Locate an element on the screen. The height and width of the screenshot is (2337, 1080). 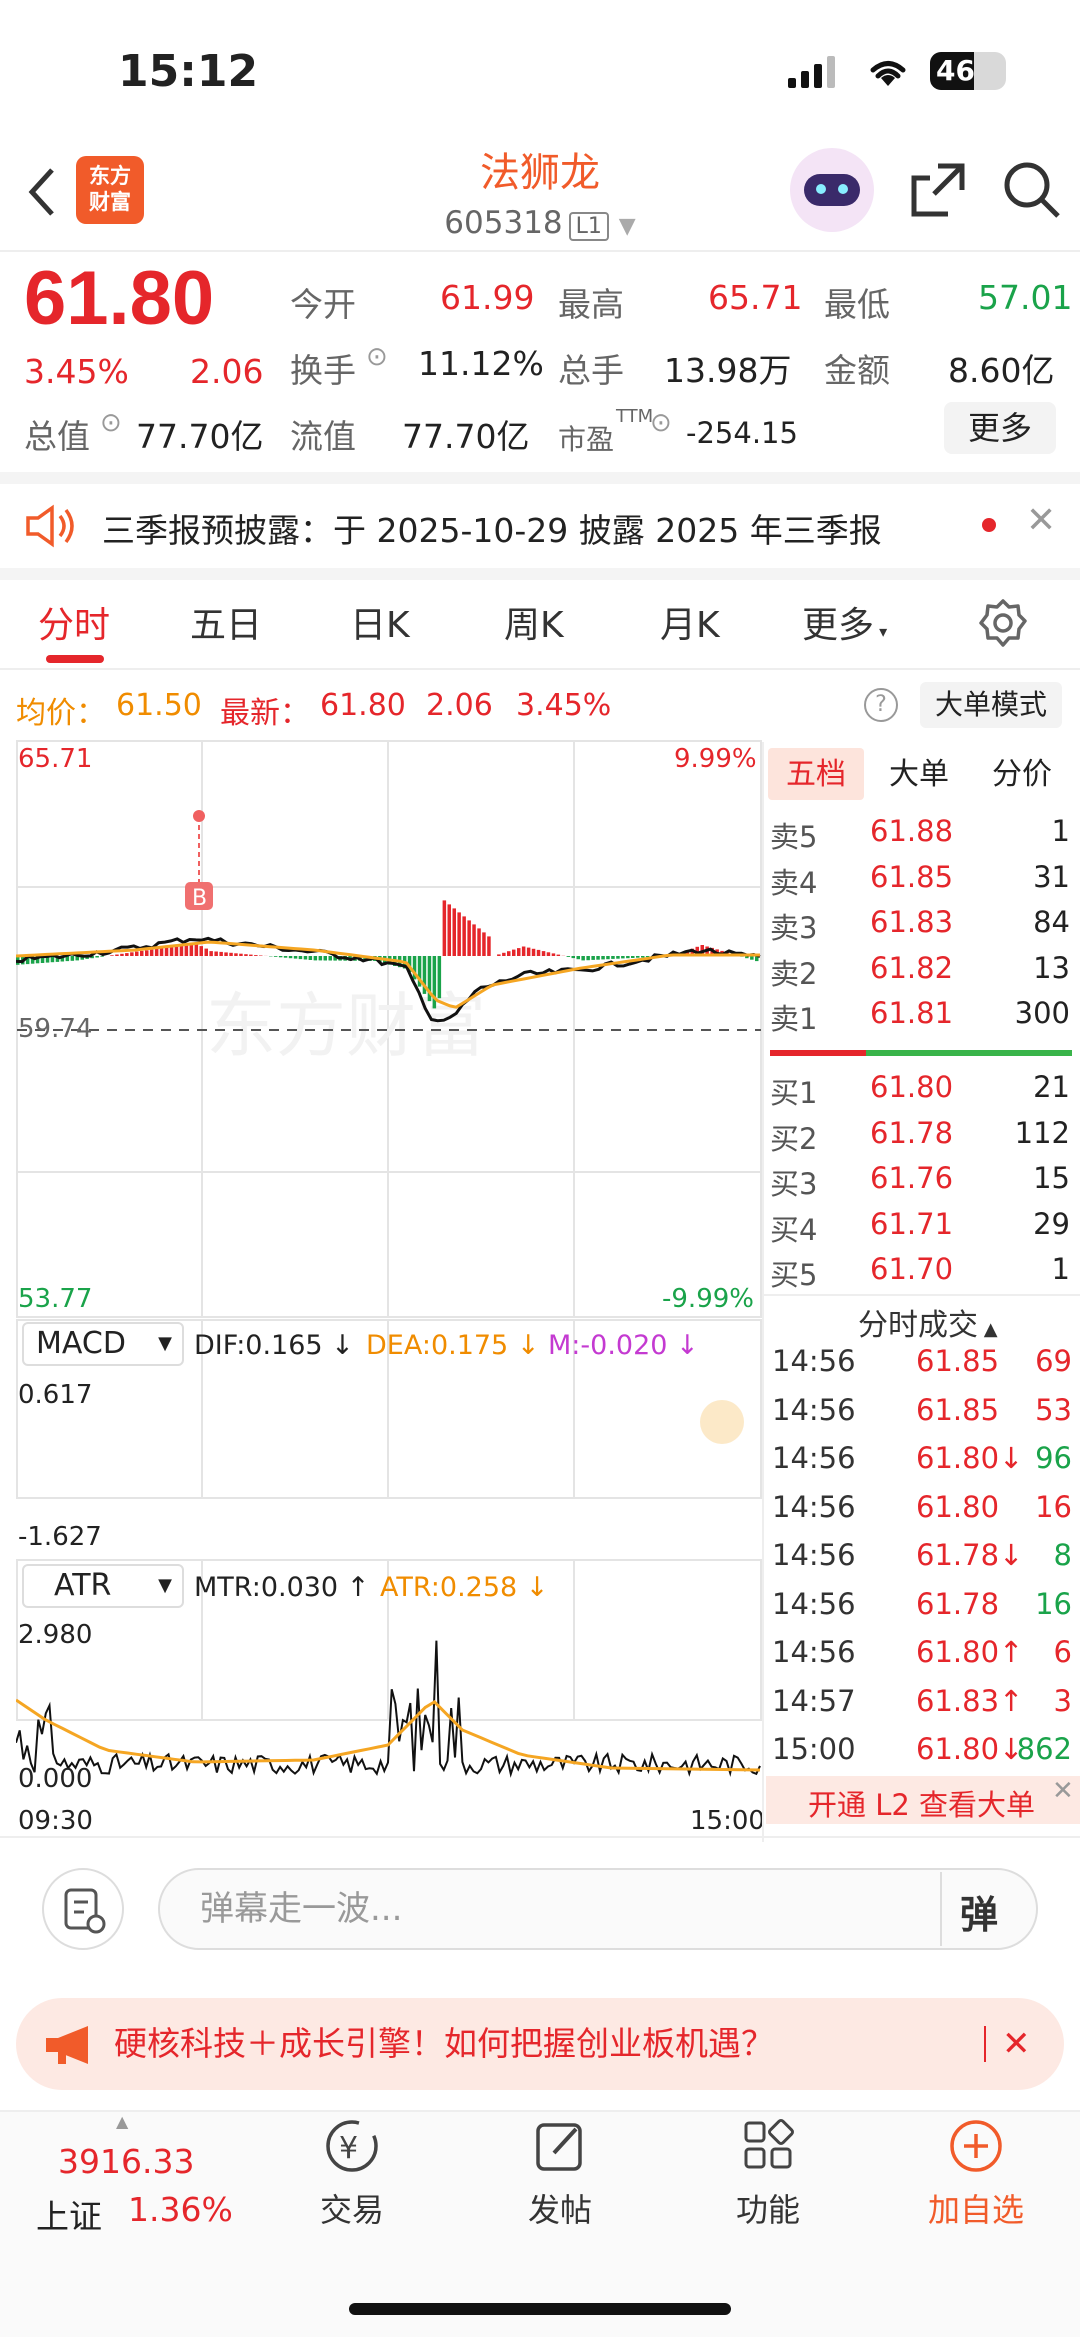
expand-arrow-icon: ▲ is located at coordinates (122, 2121).